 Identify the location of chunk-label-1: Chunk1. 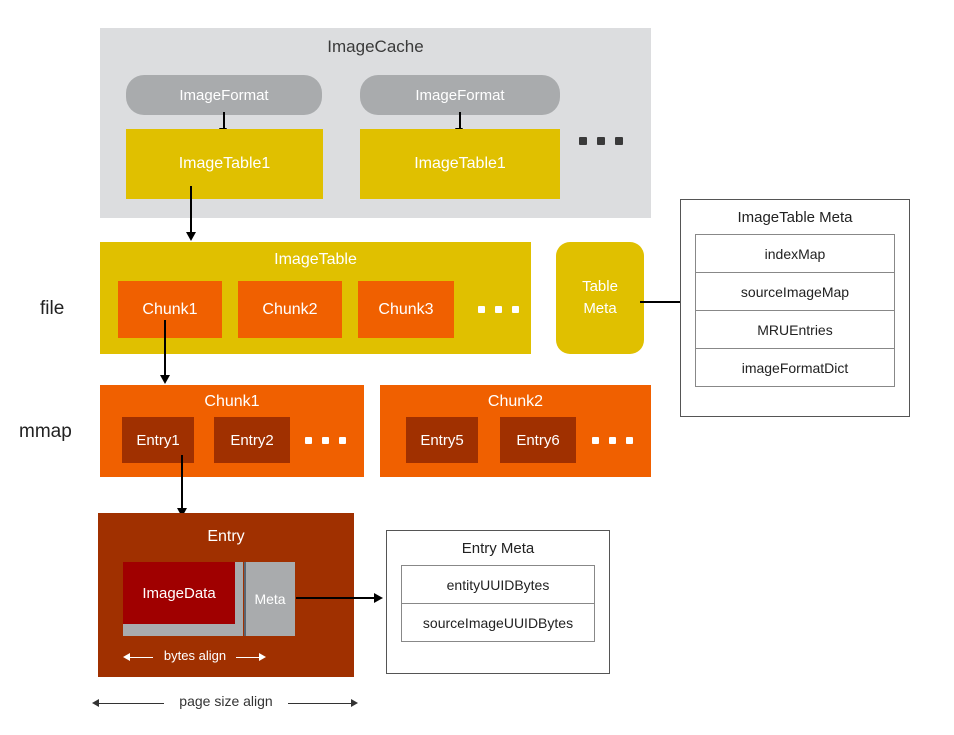
(170, 309).